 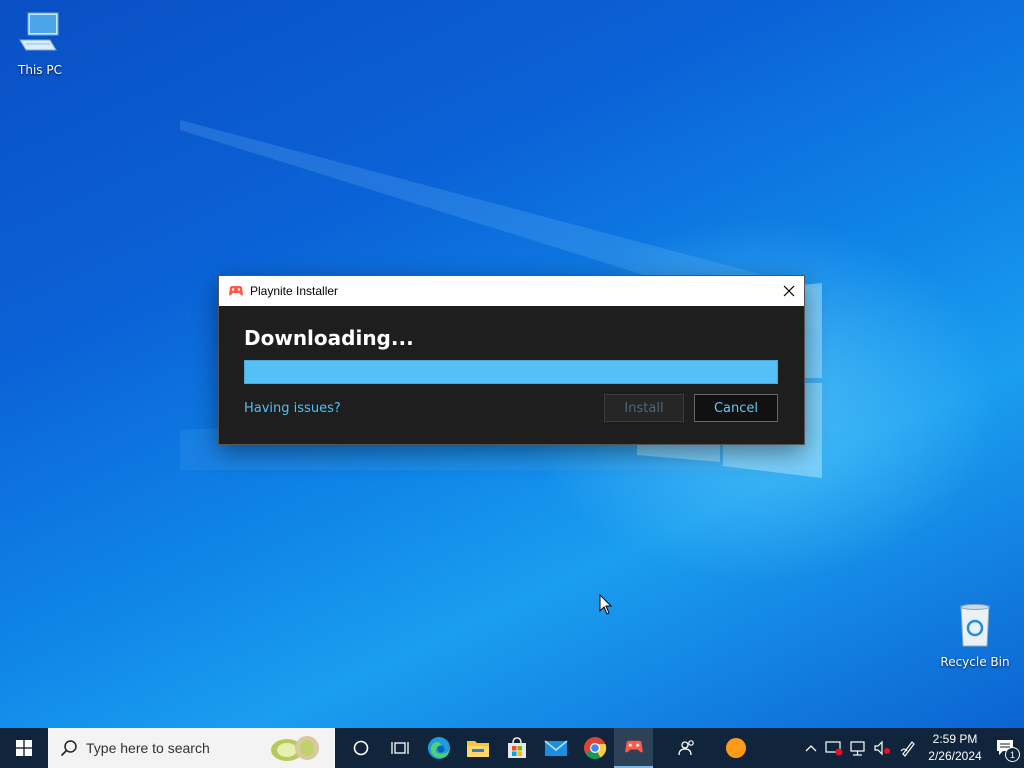 What do you see at coordinates (644, 408) in the screenshot?
I see `install-button: Install` at bounding box center [644, 408].